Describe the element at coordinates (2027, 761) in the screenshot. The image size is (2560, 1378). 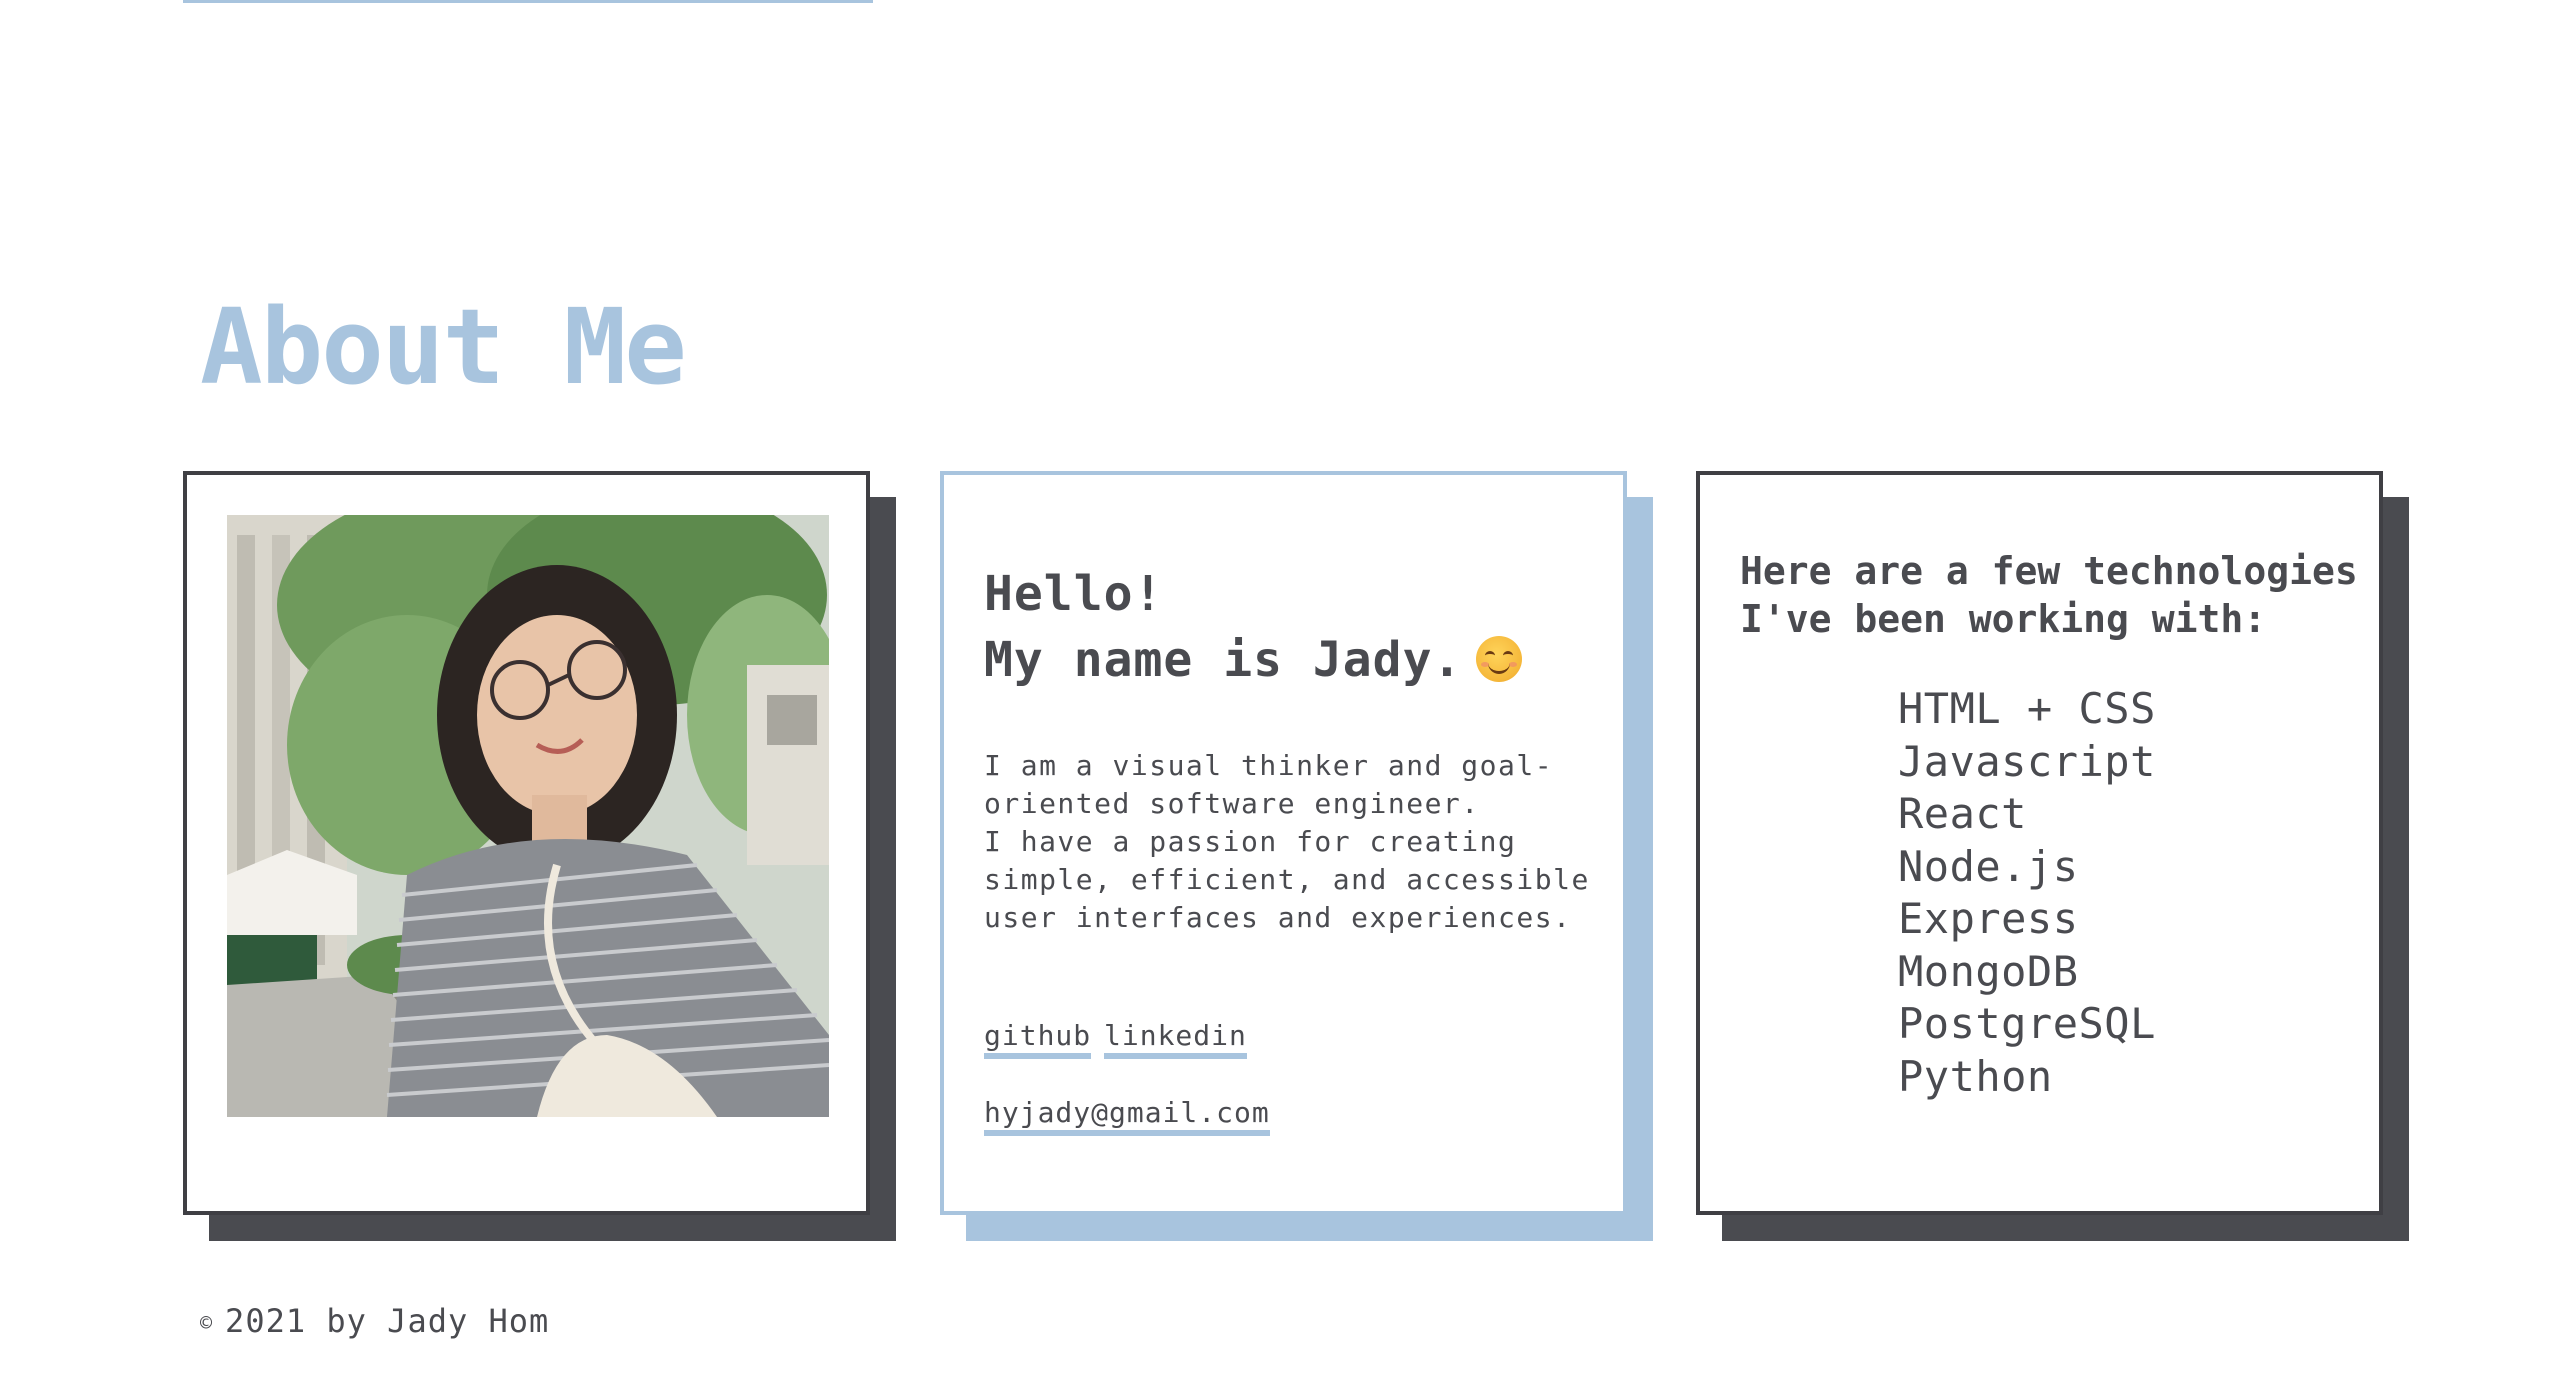
I see `tech-item: Javascript` at that location.